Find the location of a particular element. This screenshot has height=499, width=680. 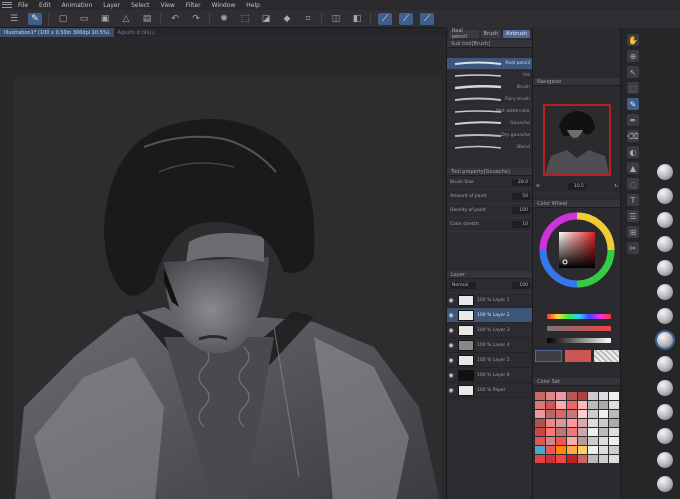

brush-size-value: 28.0 is located at coordinates (521, 182).